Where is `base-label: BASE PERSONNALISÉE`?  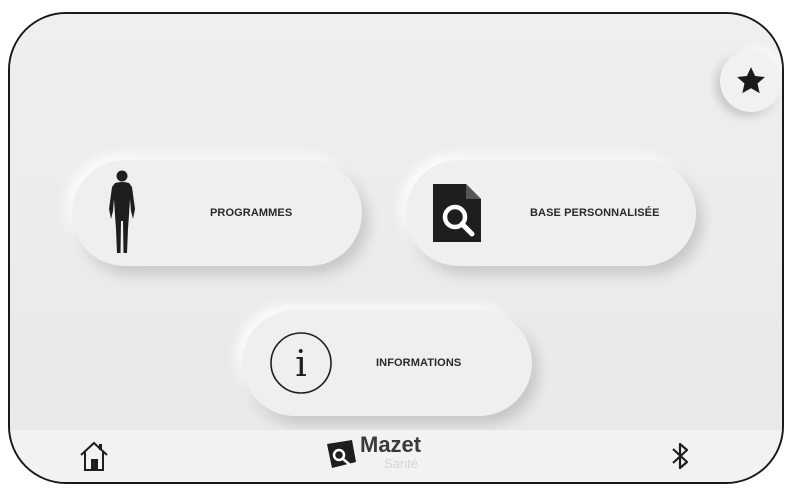 base-label: BASE PERSONNALISÉE is located at coordinates (595, 213).